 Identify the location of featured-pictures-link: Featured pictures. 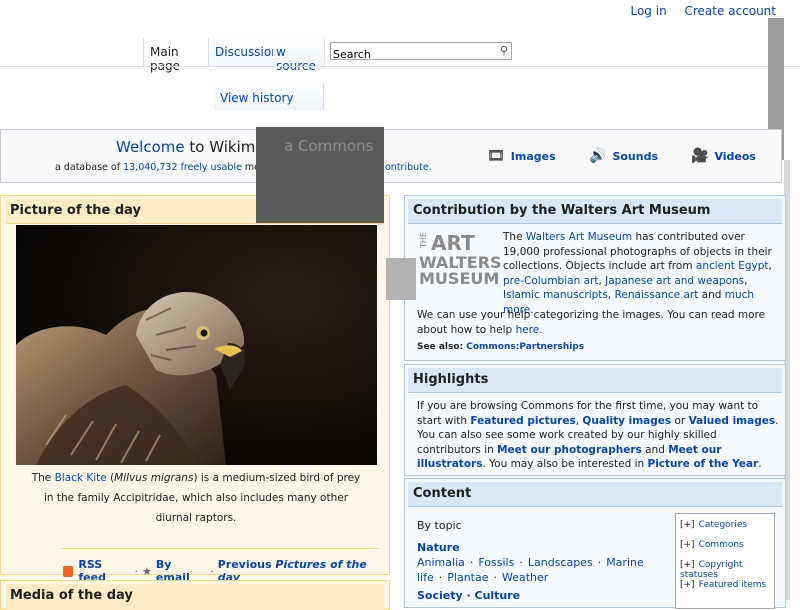
(522, 421).